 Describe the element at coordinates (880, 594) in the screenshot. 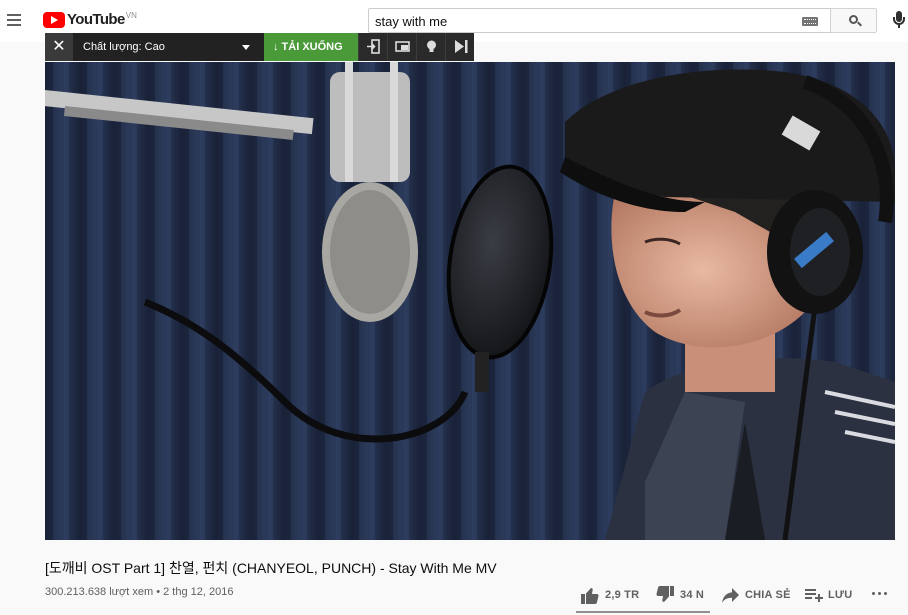

I see `more-actions-icon` at that location.